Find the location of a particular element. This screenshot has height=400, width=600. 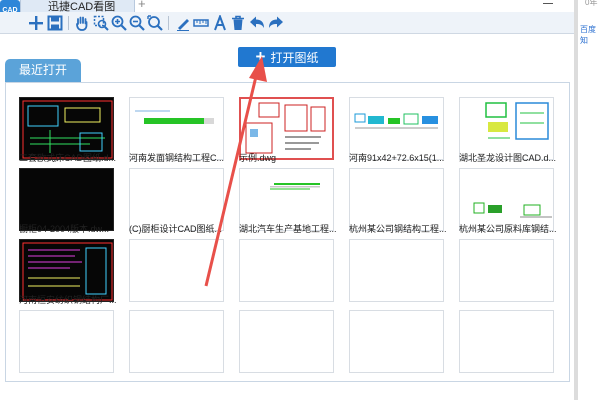

add-icon is located at coordinates (36, 23).